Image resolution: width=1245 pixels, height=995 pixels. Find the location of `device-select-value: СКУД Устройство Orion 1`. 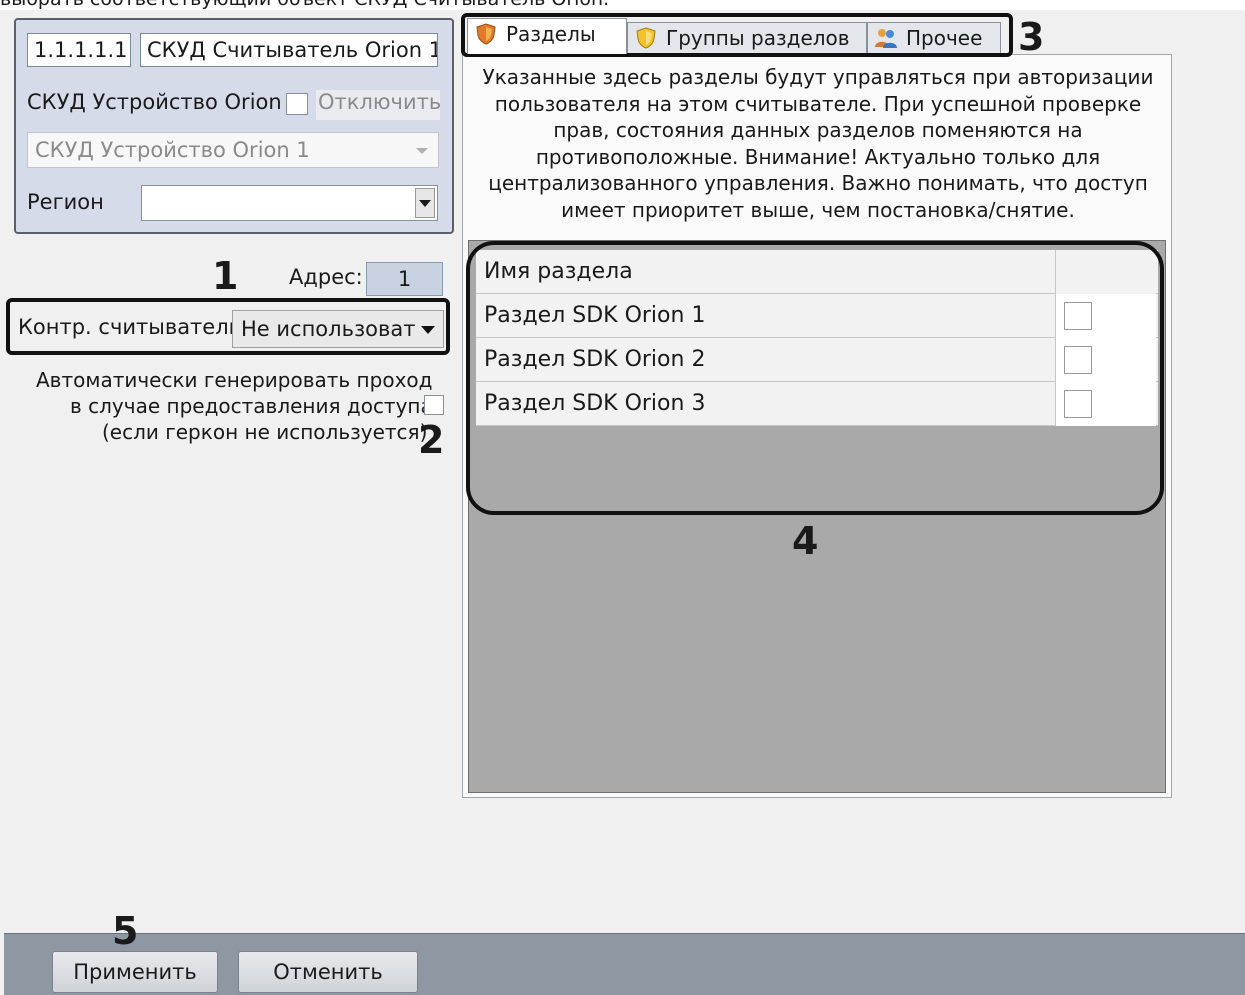

device-select-value: СКУД Устройство Orion 1 is located at coordinates (172, 150).